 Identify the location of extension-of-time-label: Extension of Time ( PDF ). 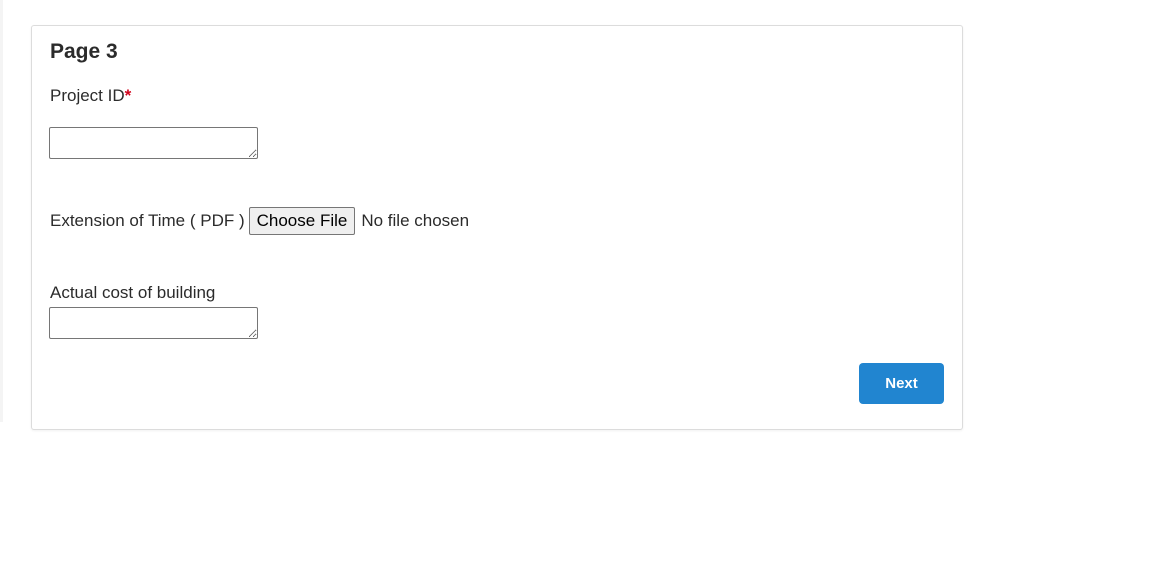
(147, 220).